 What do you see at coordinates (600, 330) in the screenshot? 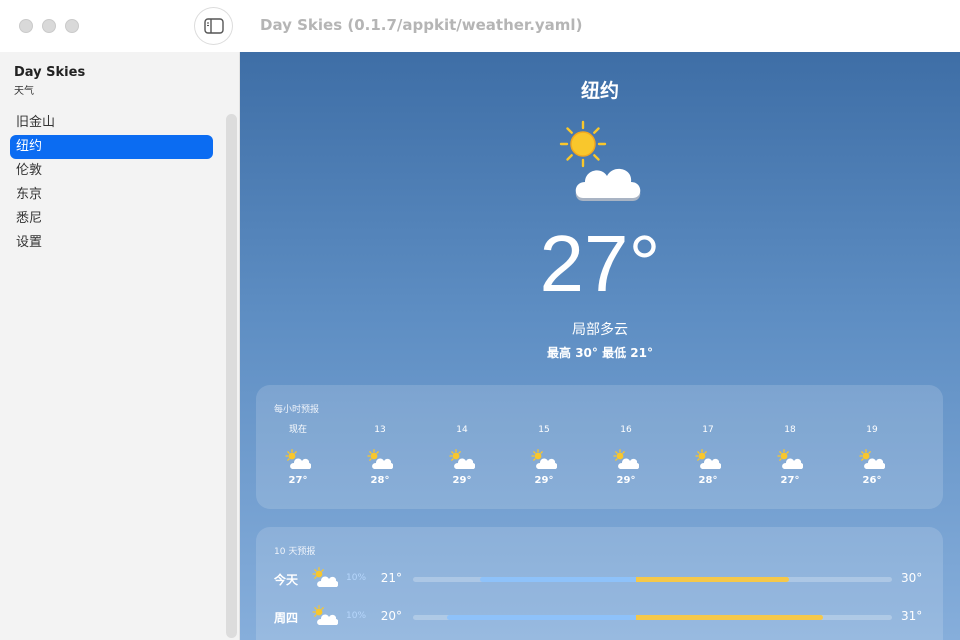
I see `current-condition: 局部多云` at bounding box center [600, 330].